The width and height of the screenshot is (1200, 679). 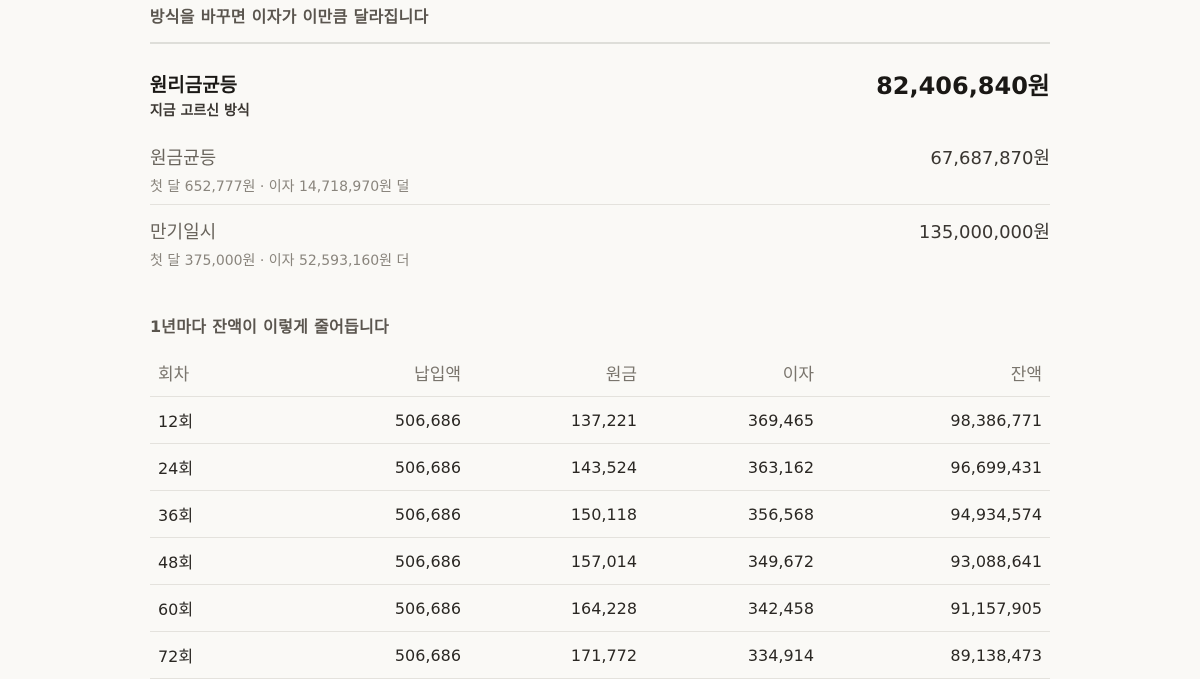 What do you see at coordinates (936, 561) in the screenshot?
I see `cell-balance: 93,088,641` at bounding box center [936, 561].